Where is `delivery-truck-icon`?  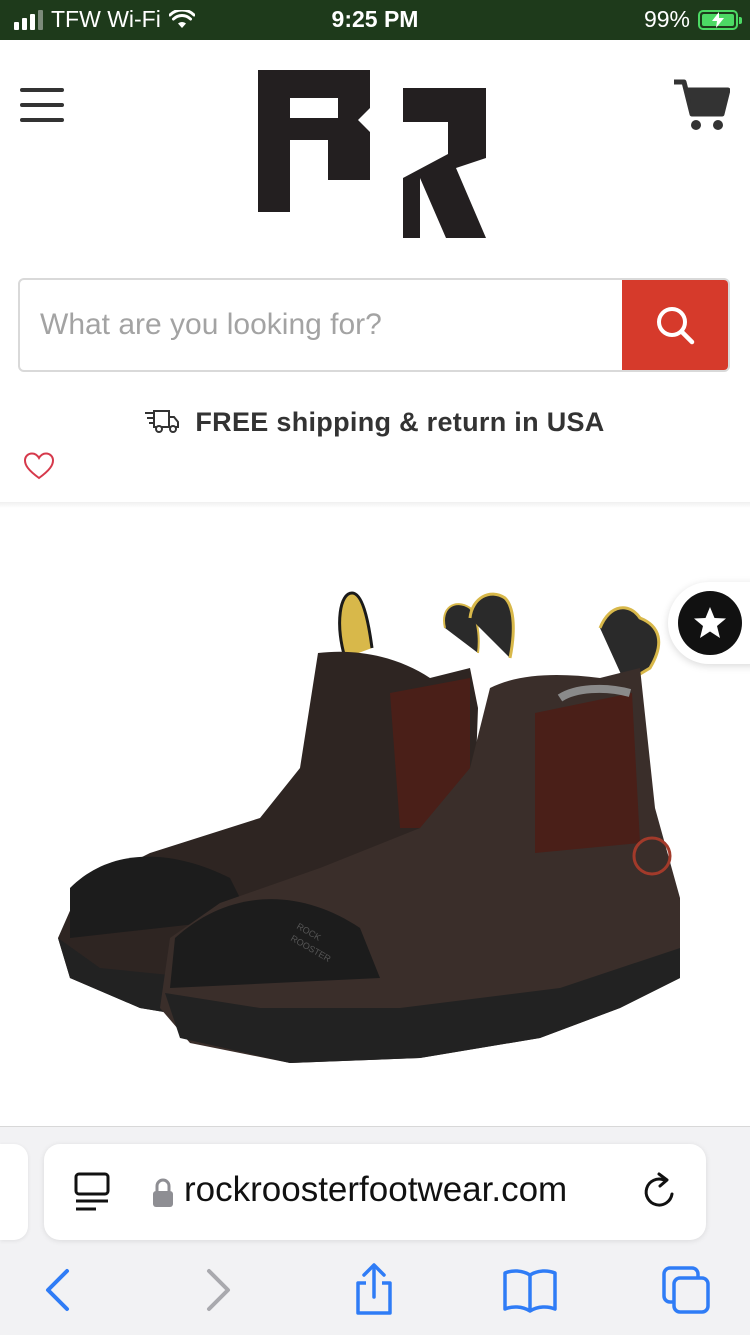
delivery-truck-icon is located at coordinates (162, 421).